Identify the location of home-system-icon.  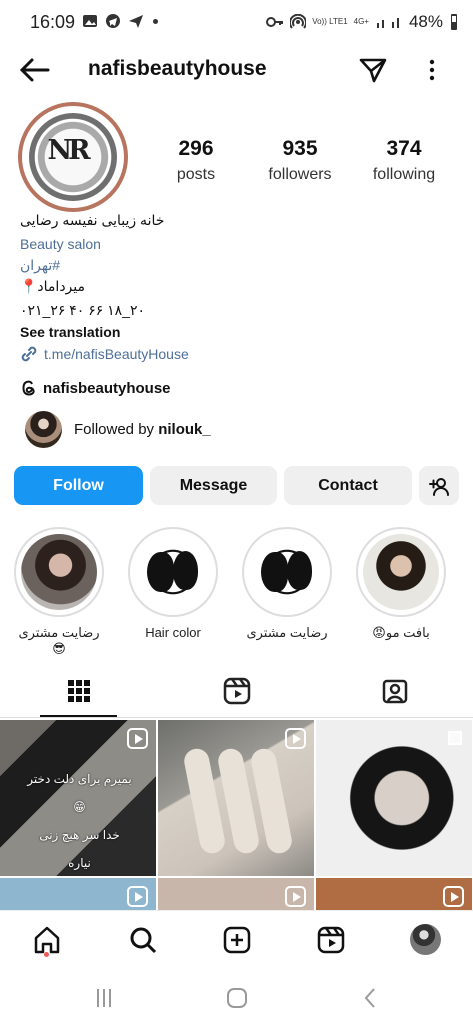
(237, 998).